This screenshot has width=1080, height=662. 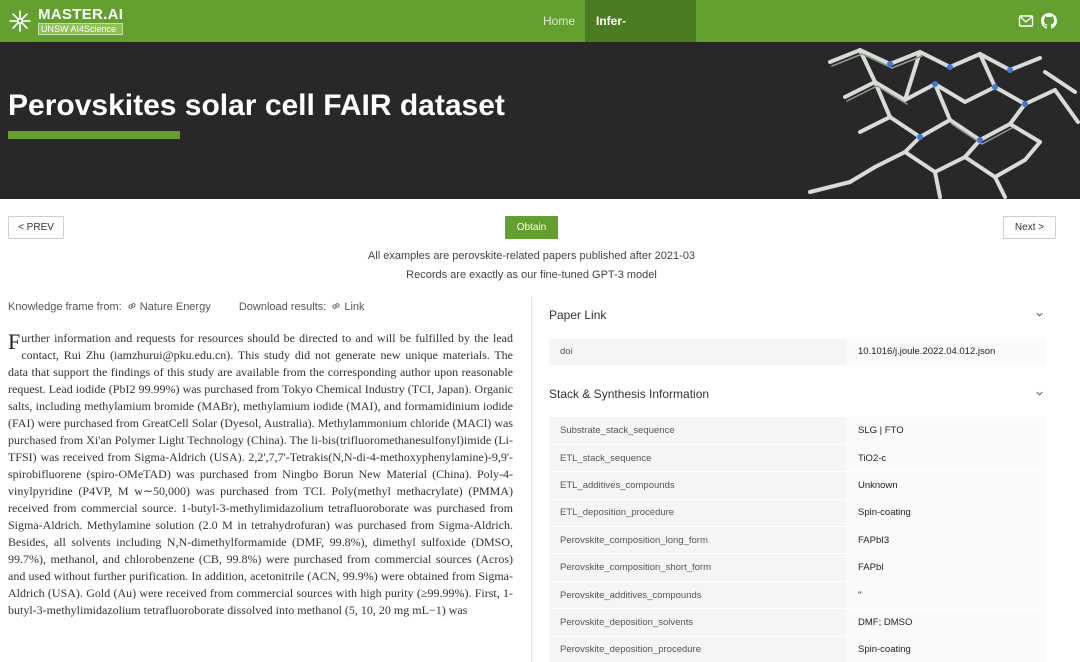 I want to click on table-row: Perovskite_deposition_solvents DMF; DMSO, so click(x=797, y=622).